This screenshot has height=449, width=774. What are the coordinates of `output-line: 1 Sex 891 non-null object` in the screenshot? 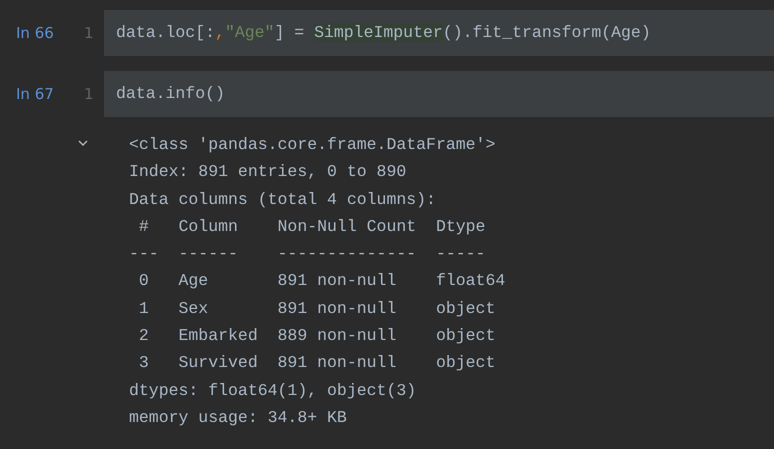 It's located at (317, 309).